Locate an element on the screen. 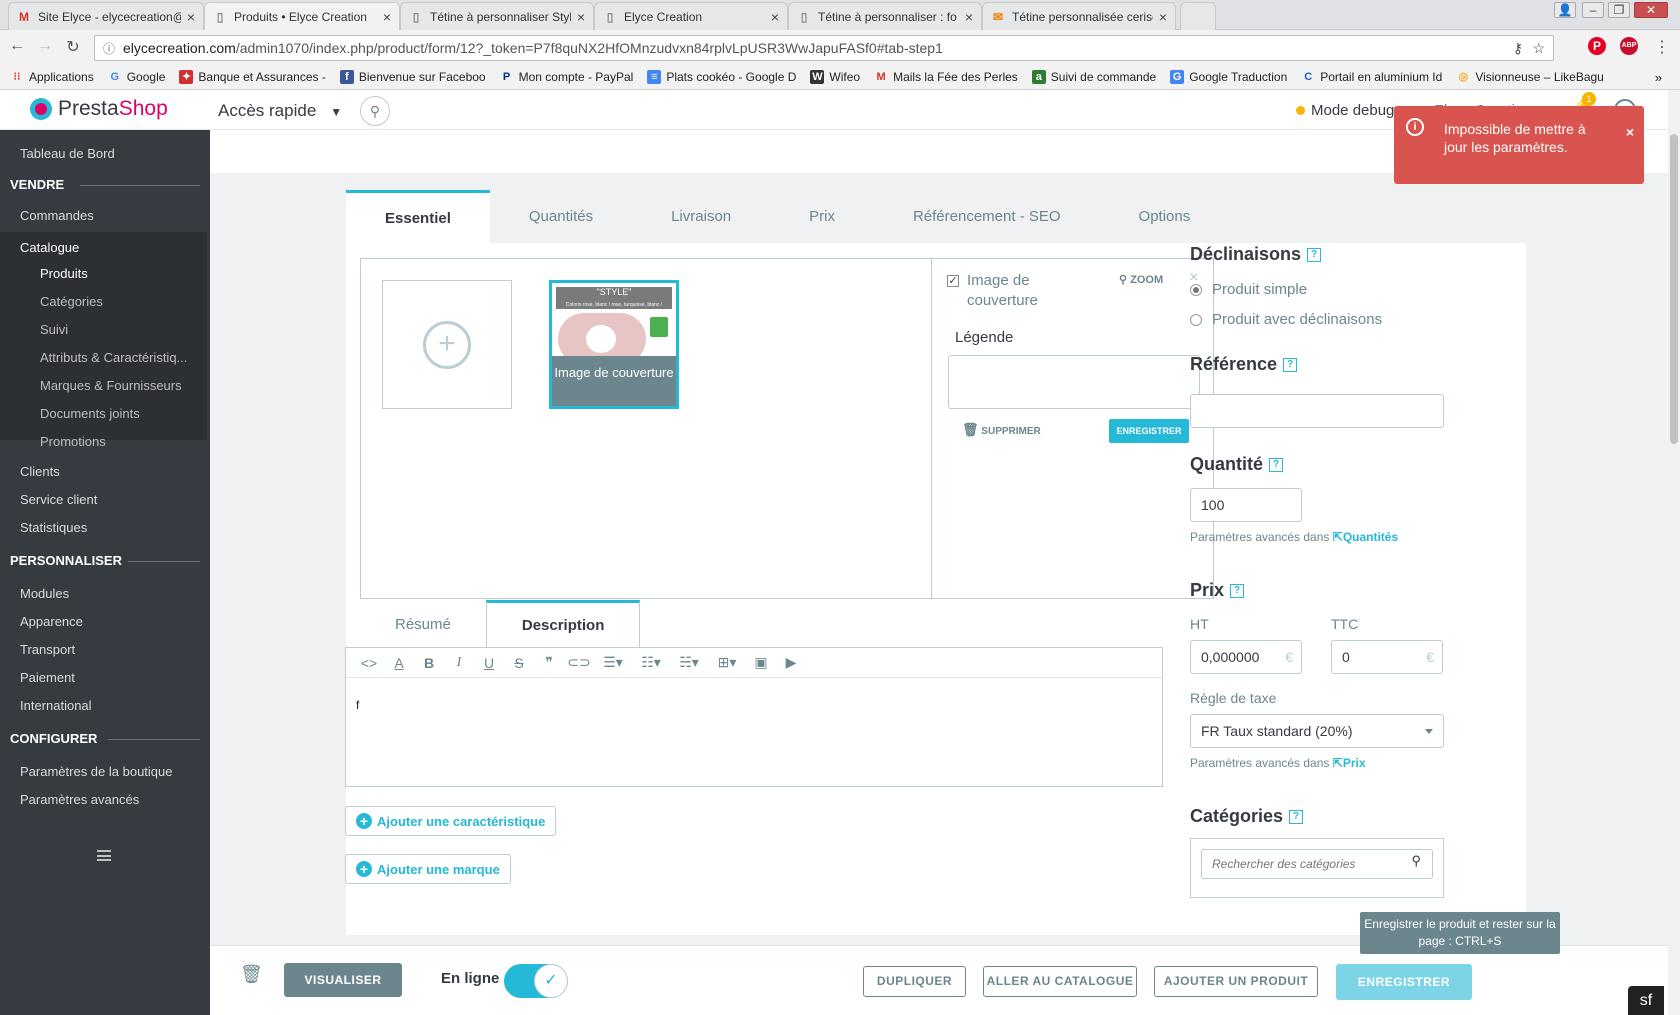  bookmark-tracking: a Suivi de commande is located at coordinates (1093, 77).